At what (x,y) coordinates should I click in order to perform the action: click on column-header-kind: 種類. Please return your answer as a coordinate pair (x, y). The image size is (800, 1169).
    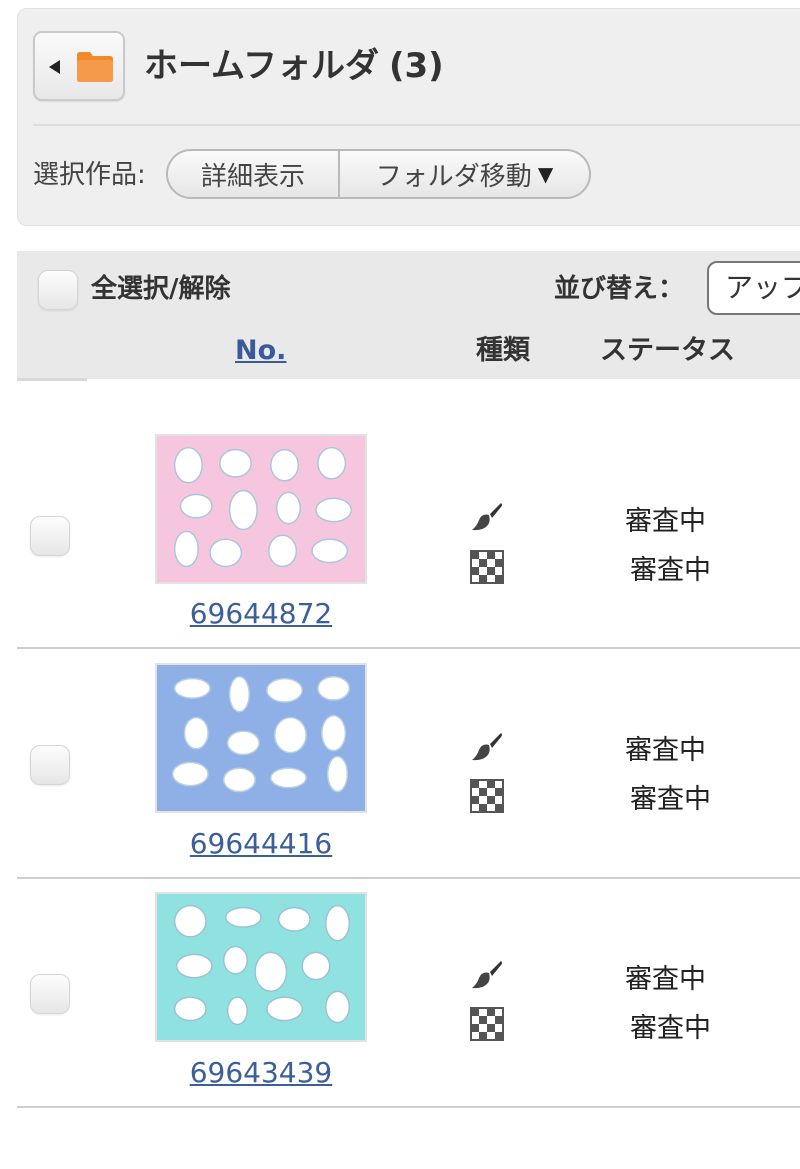
    Looking at the image, I should click on (503, 350).